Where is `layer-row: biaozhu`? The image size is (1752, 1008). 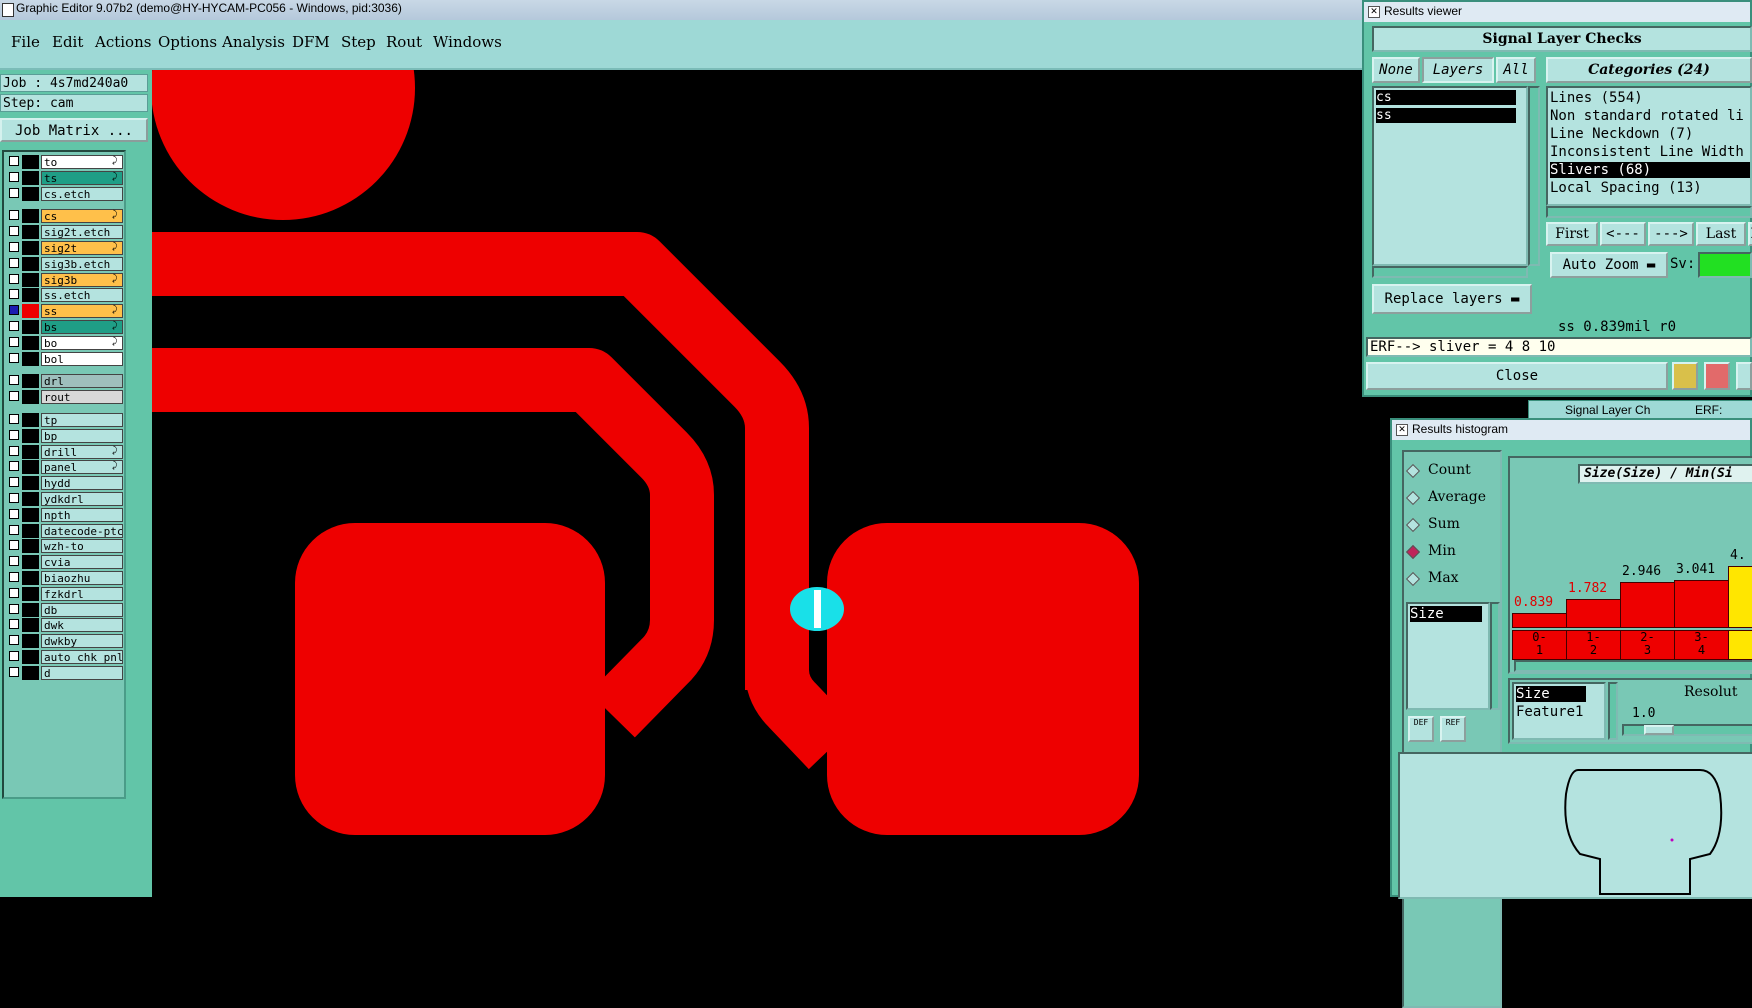 layer-row: biaozhu is located at coordinates (64, 578).